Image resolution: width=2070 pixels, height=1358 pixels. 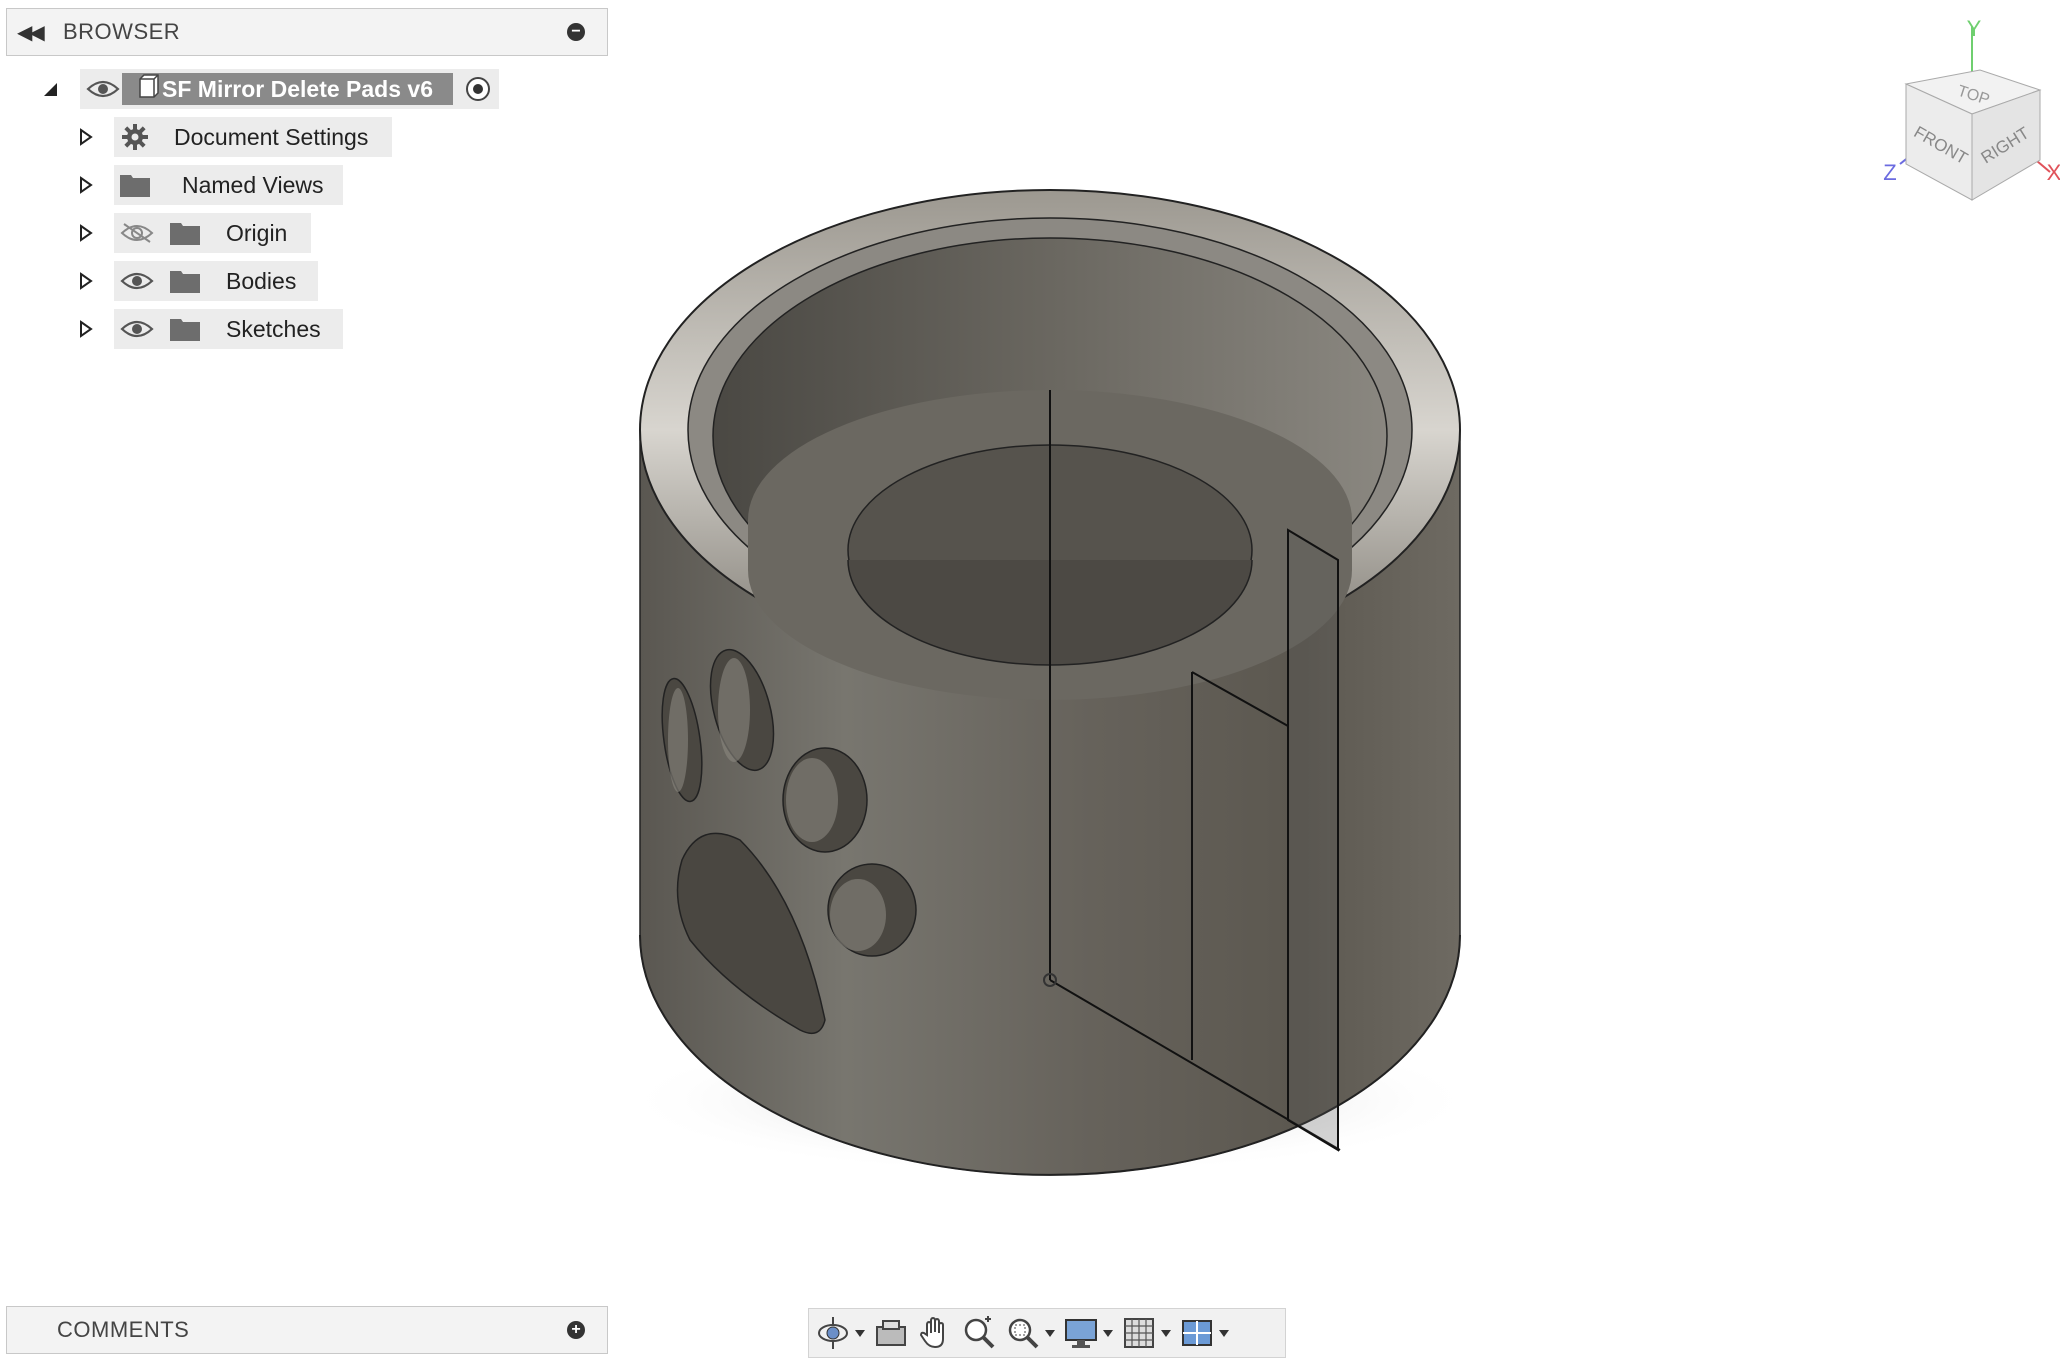 What do you see at coordinates (273, 328) in the screenshot?
I see `sketches-label: Sketches` at bounding box center [273, 328].